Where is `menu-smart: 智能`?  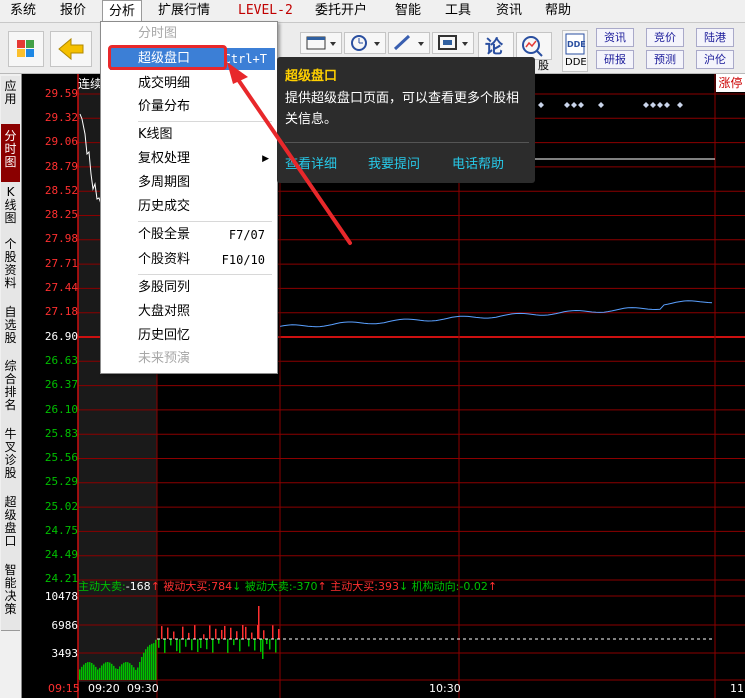 menu-smart: 智能 is located at coordinates (408, 11).